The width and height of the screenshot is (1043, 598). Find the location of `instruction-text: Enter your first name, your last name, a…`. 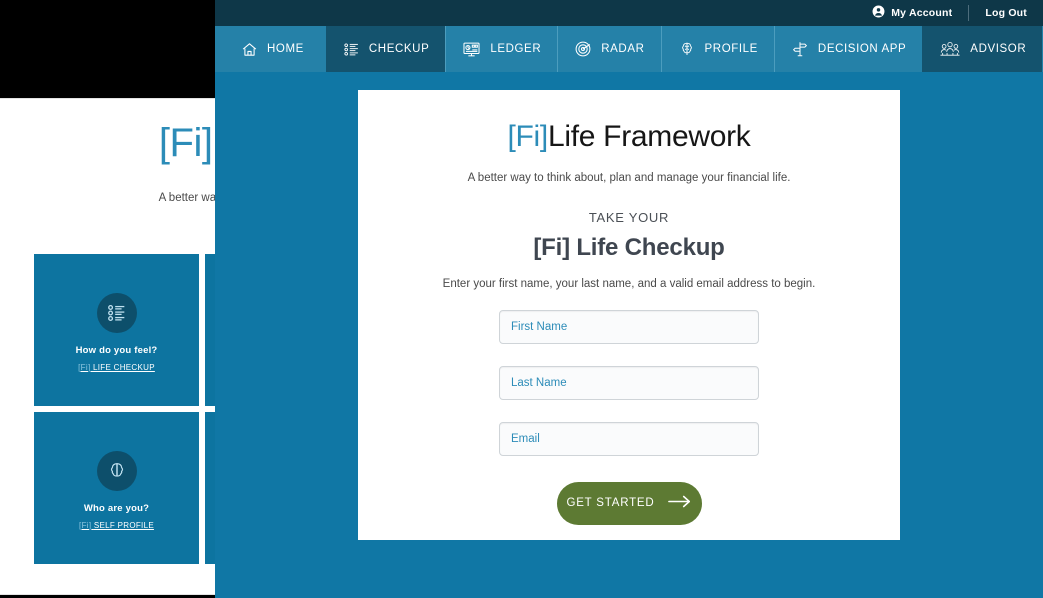

instruction-text: Enter your first name, your last name, a… is located at coordinates (629, 283).